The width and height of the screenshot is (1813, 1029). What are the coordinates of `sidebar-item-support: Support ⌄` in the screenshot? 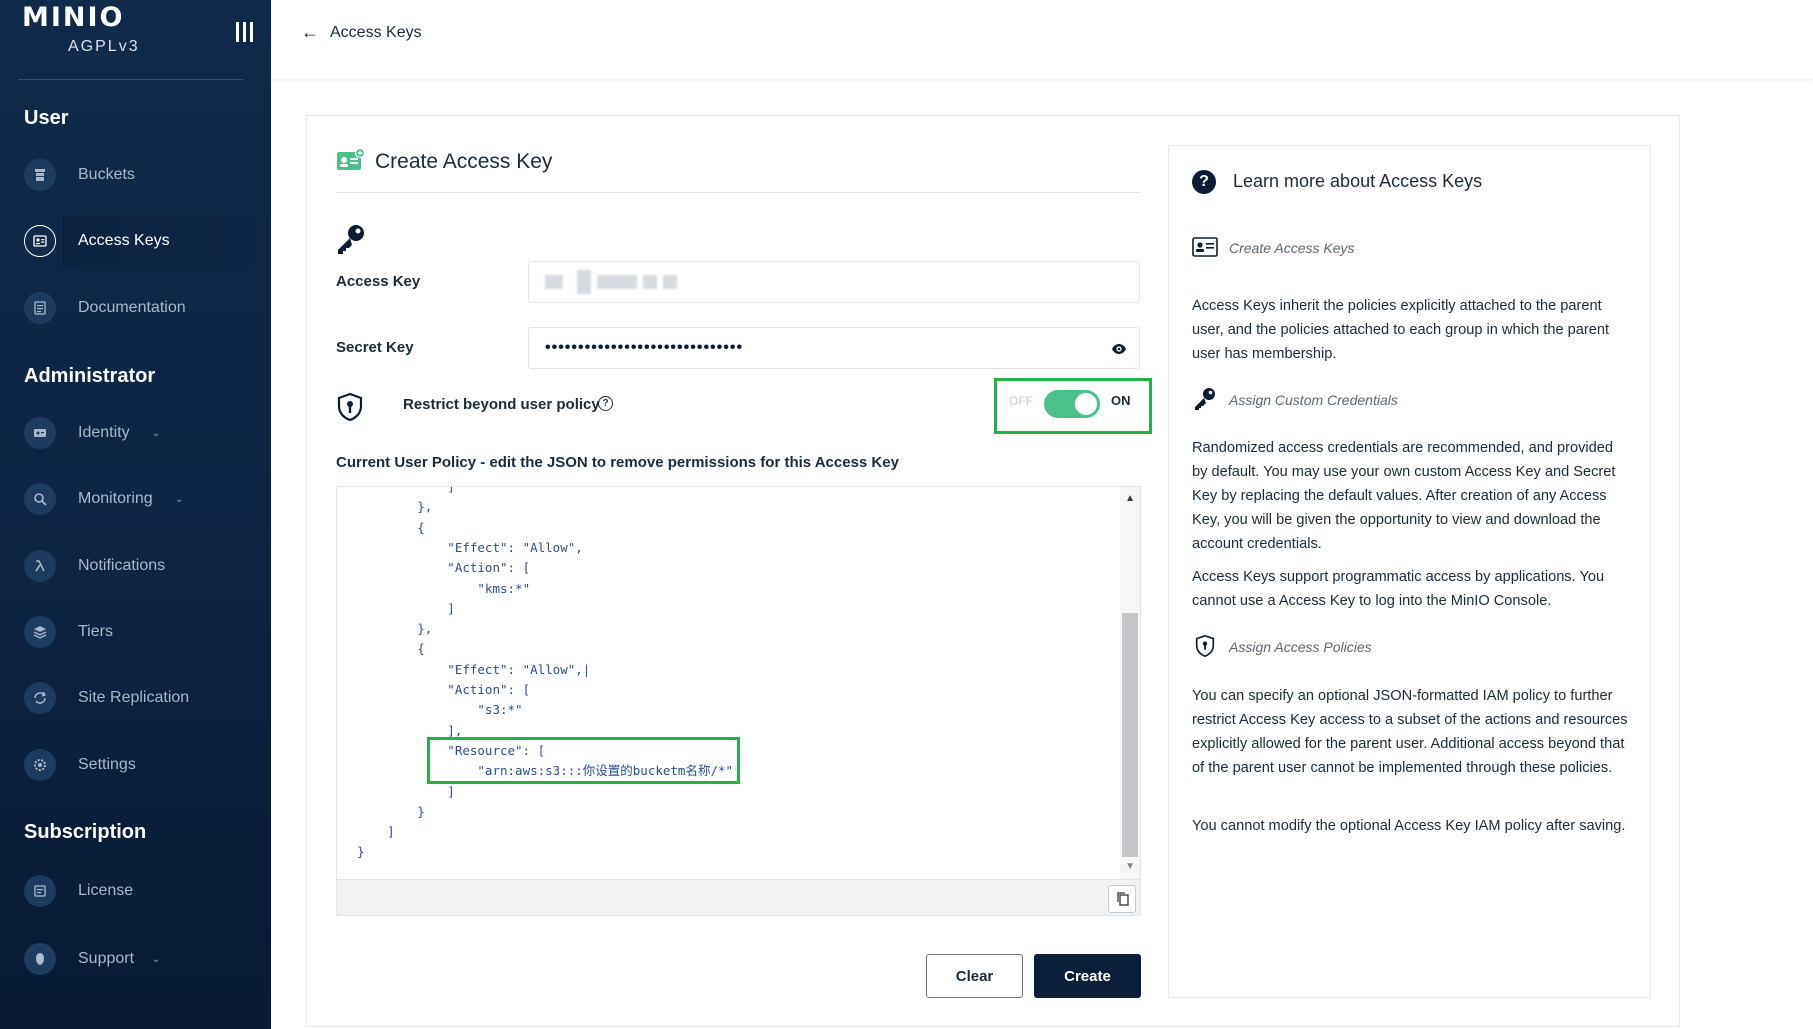 It's located at (135, 959).